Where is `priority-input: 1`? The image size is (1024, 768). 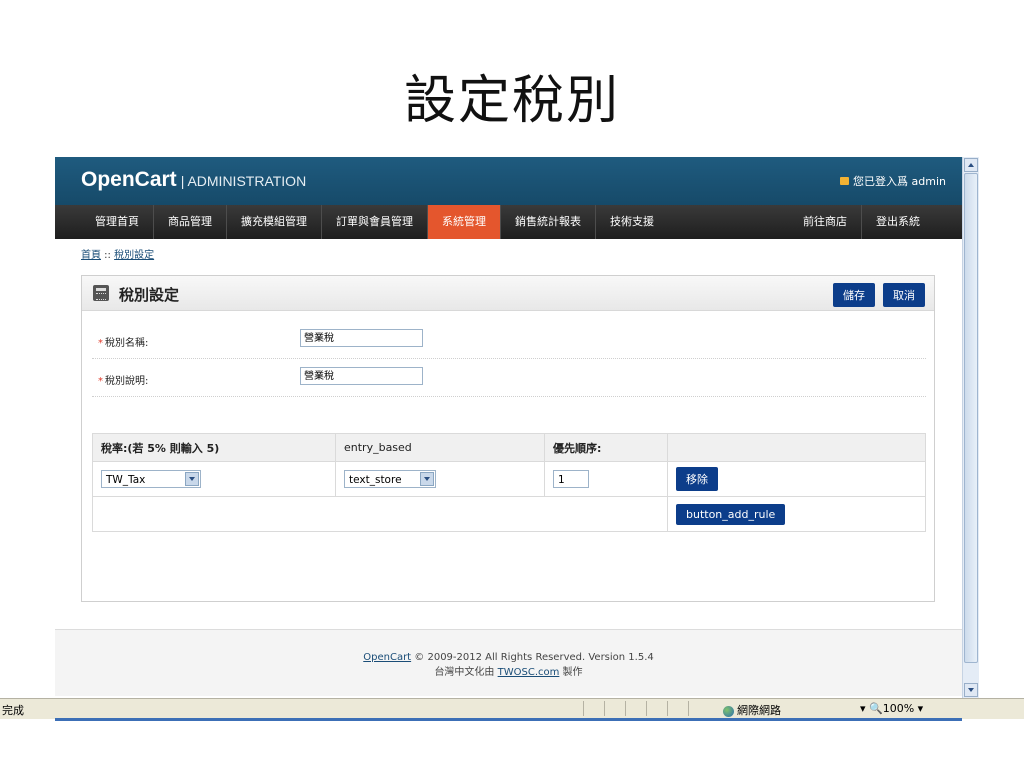 priority-input: 1 is located at coordinates (571, 479).